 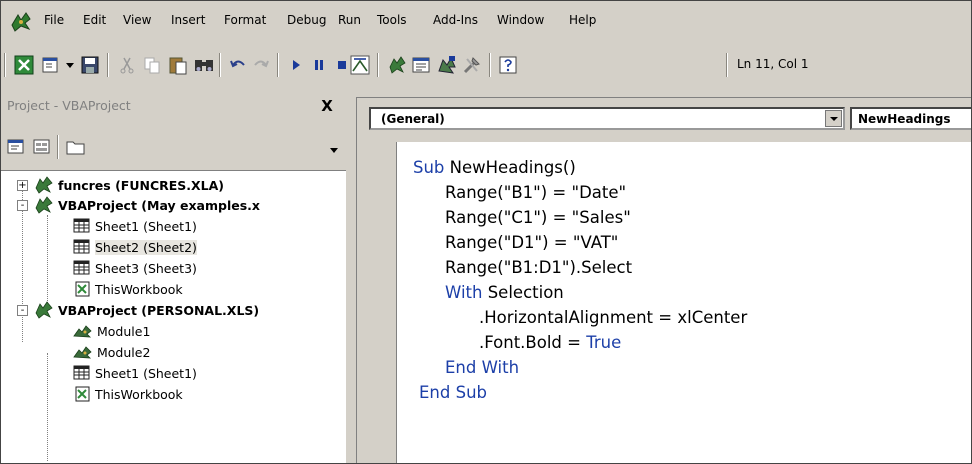 I want to click on tree-node-sheet2: Sheet2 (Sheet2), so click(x=135, y=247).